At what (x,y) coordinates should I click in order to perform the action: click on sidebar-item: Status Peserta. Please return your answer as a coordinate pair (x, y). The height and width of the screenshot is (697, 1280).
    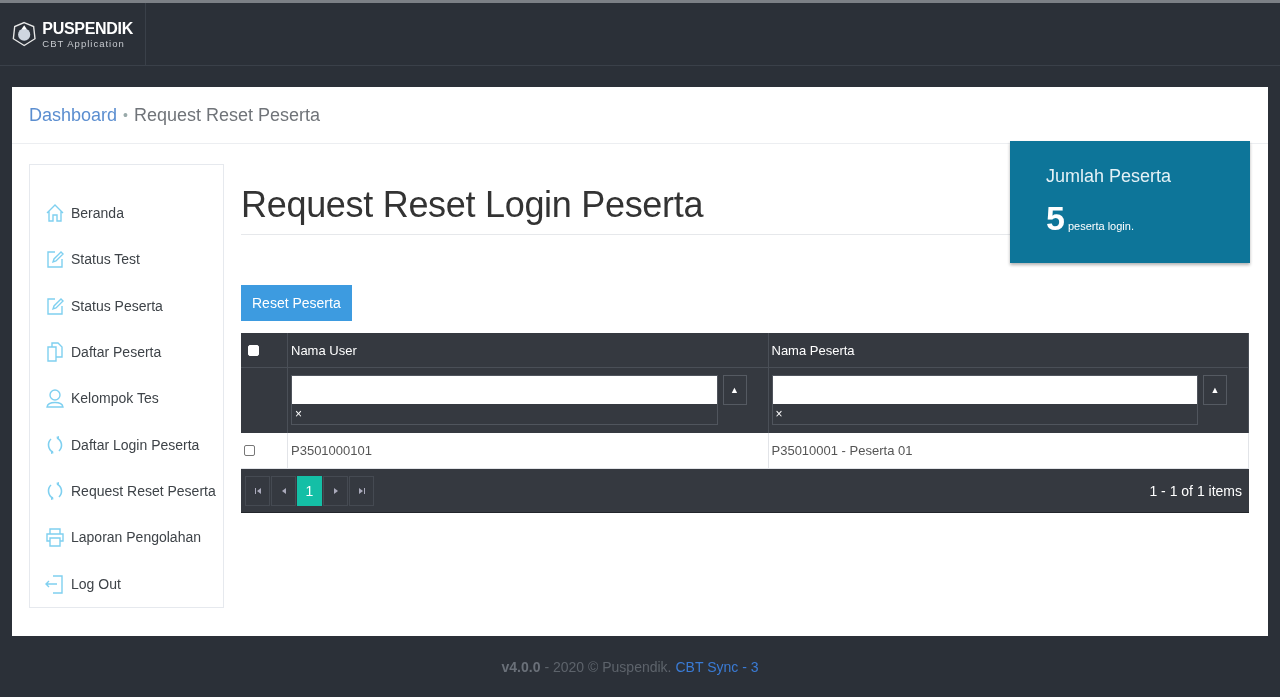
    Looking at the image, I should click on (104, 305).